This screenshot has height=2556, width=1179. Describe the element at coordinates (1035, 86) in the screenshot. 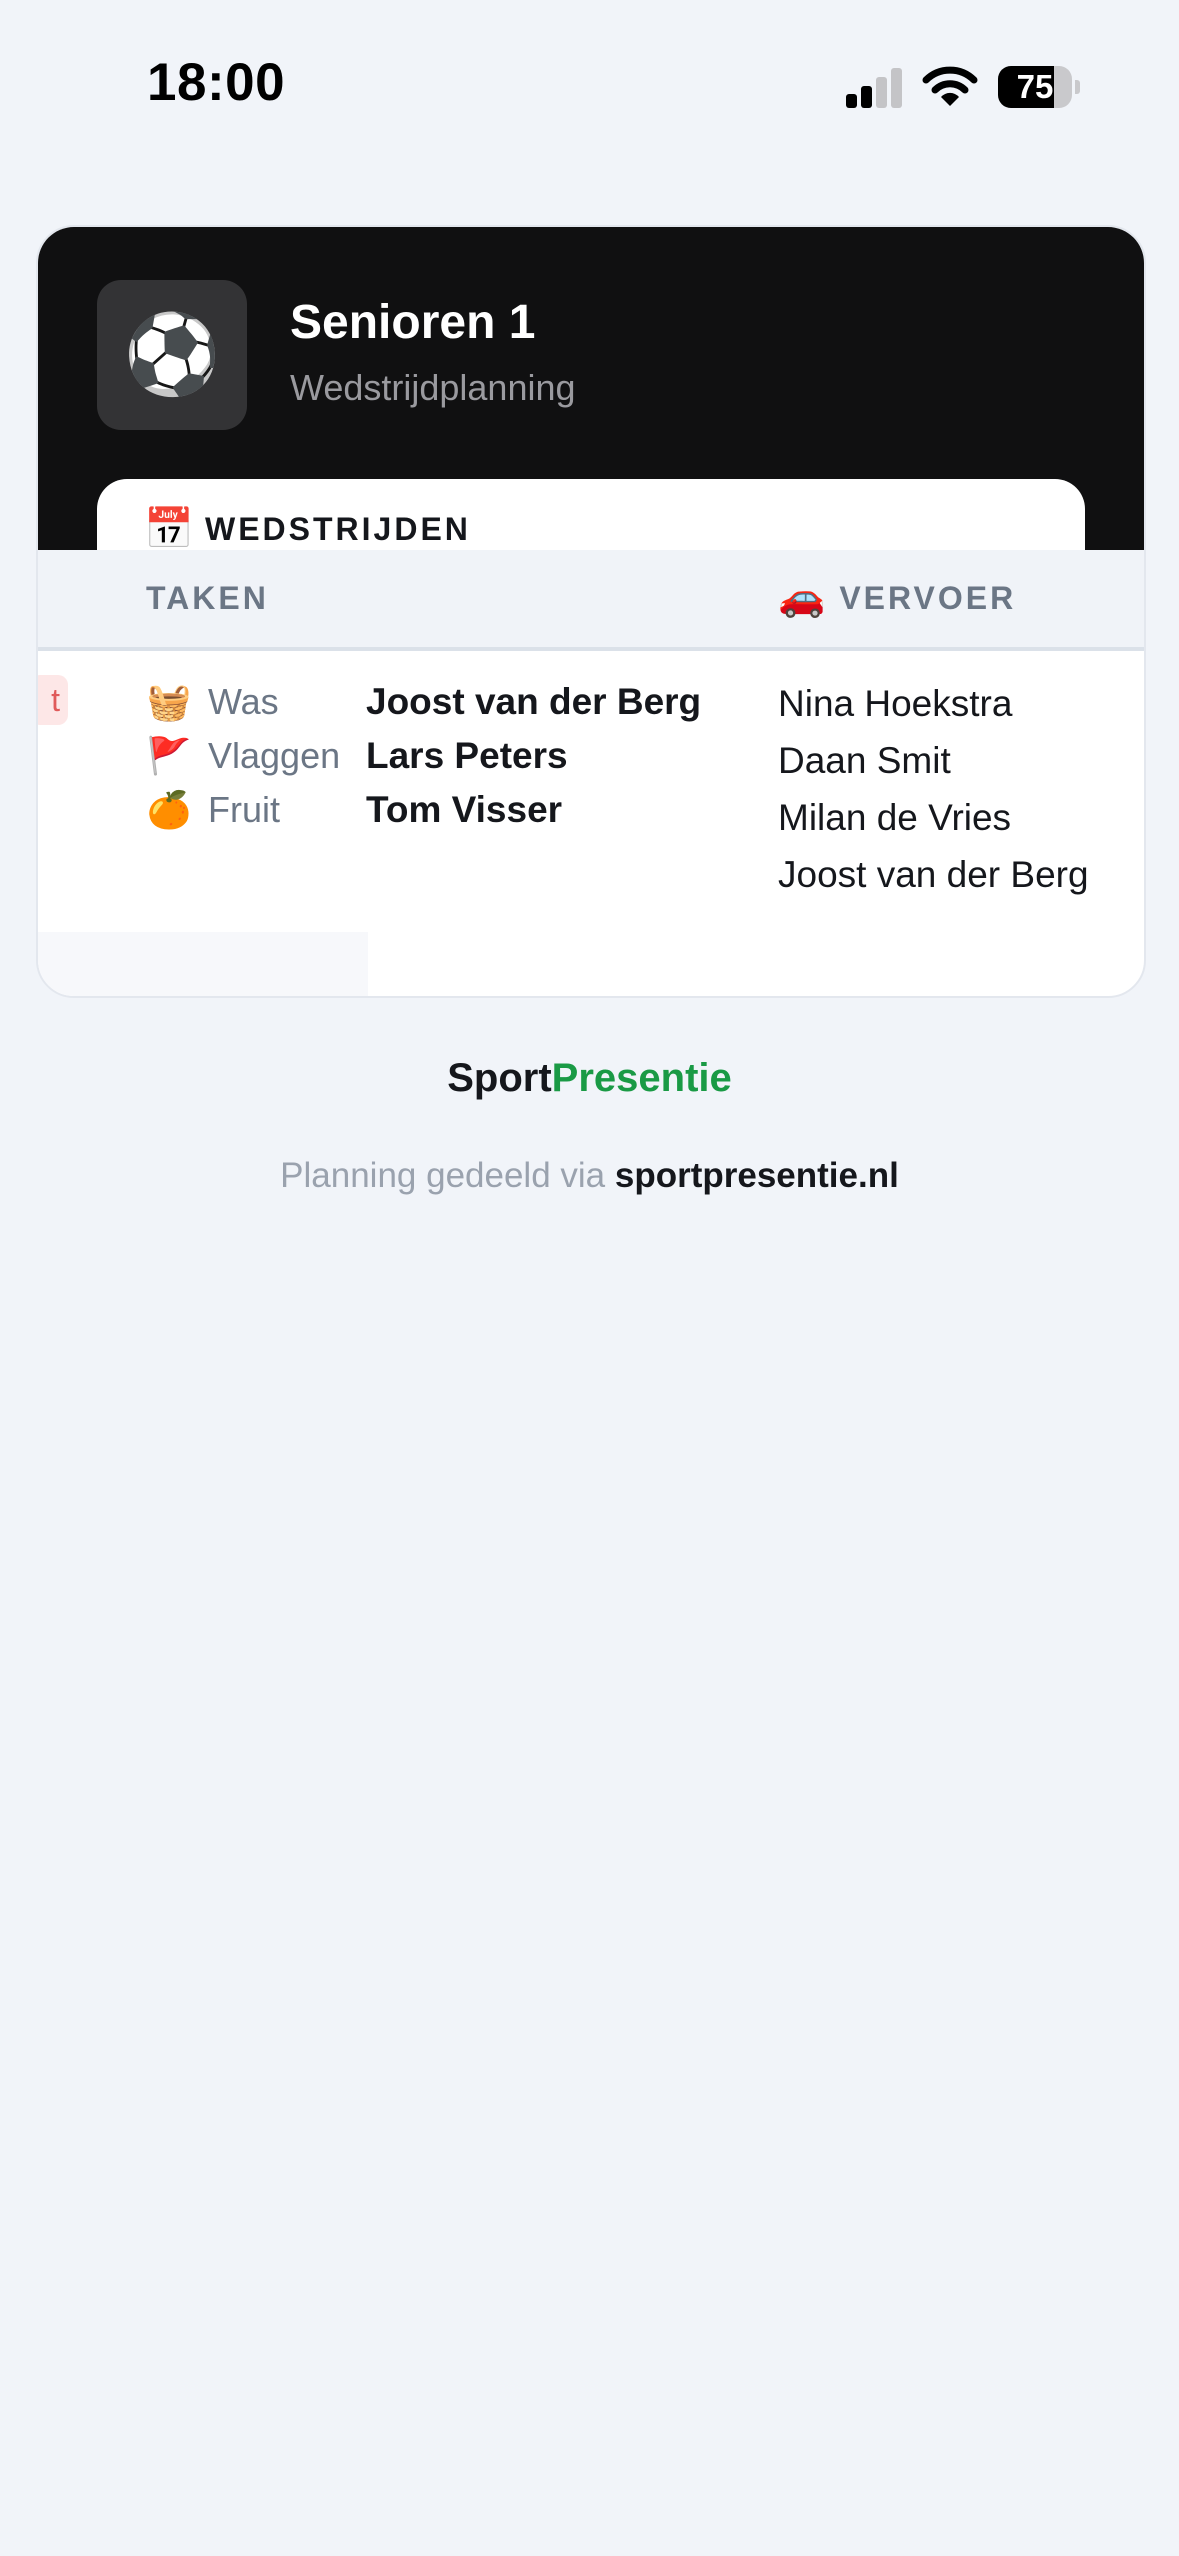

I see `battery-level: 75` at that location.